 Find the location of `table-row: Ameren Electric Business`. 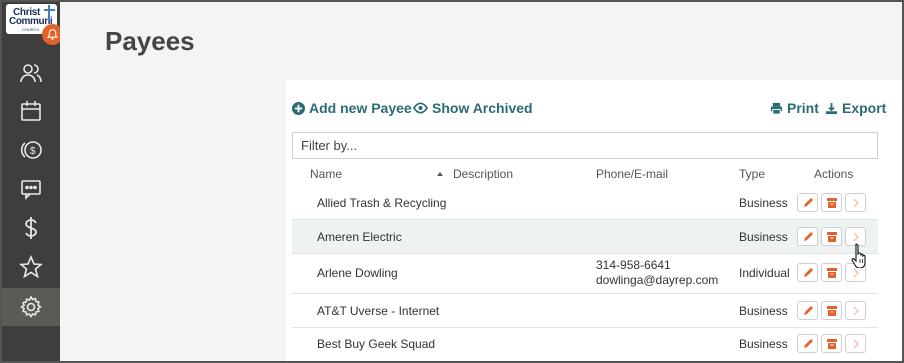

table-row: Ameren Electric Business is located at coordinates (585, 237).